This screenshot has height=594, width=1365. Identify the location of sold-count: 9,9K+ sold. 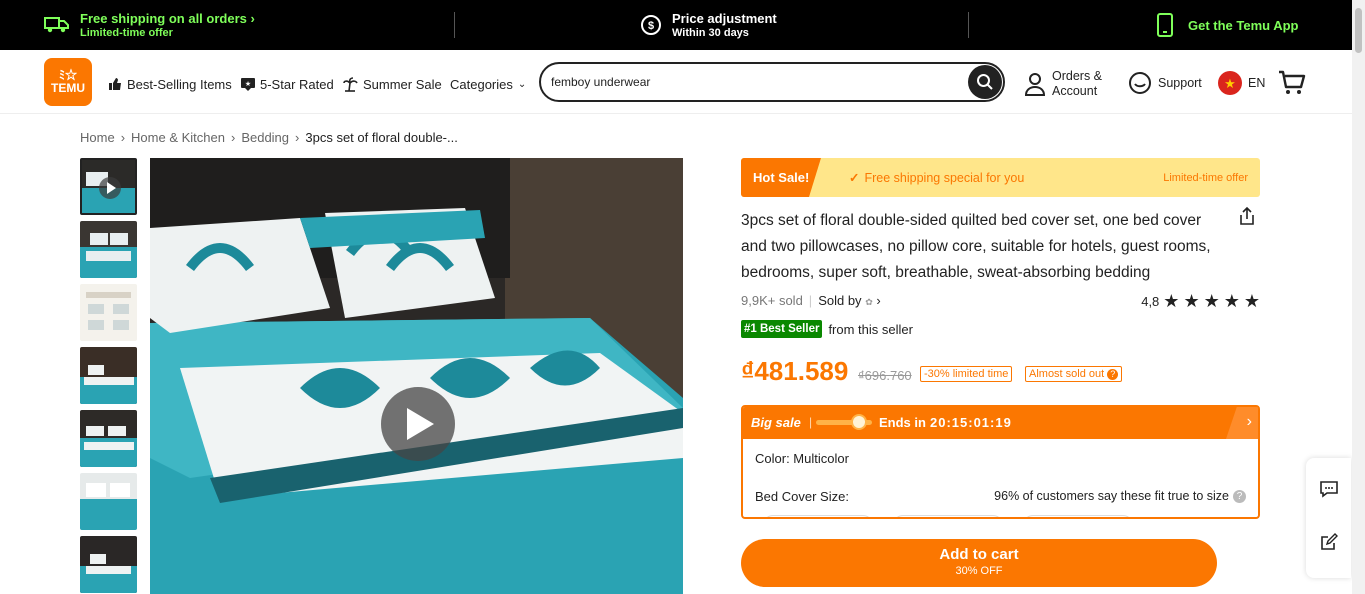
(772, 300).